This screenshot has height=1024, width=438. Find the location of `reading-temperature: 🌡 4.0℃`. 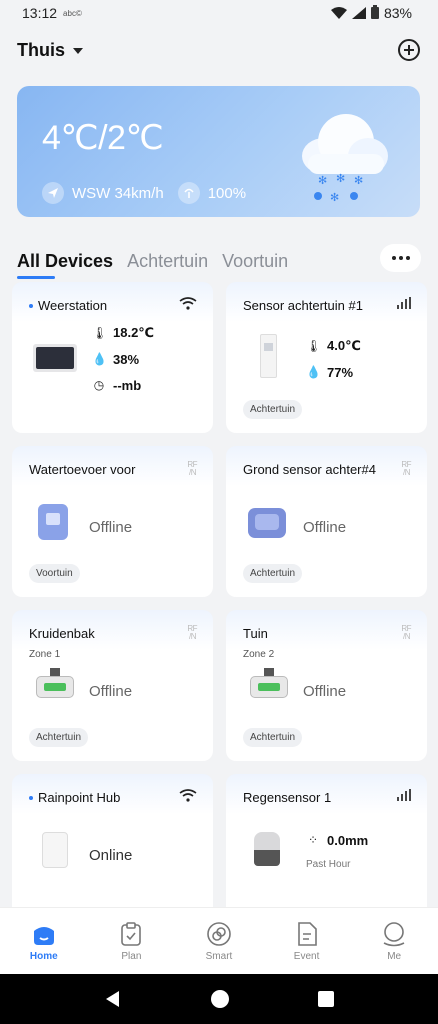

reading-temperature: 🌡 4.0℃ is located at coordinates (333, 346).